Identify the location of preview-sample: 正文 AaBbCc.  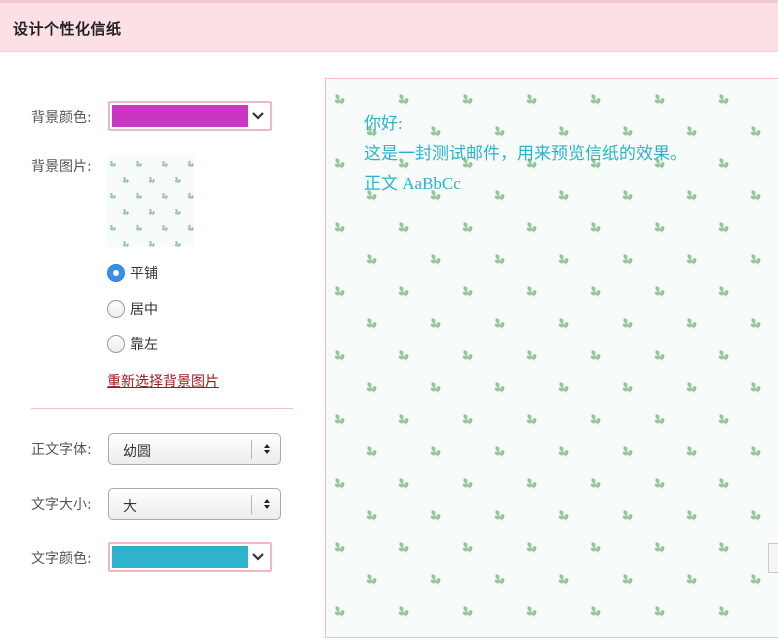
(525, 184).